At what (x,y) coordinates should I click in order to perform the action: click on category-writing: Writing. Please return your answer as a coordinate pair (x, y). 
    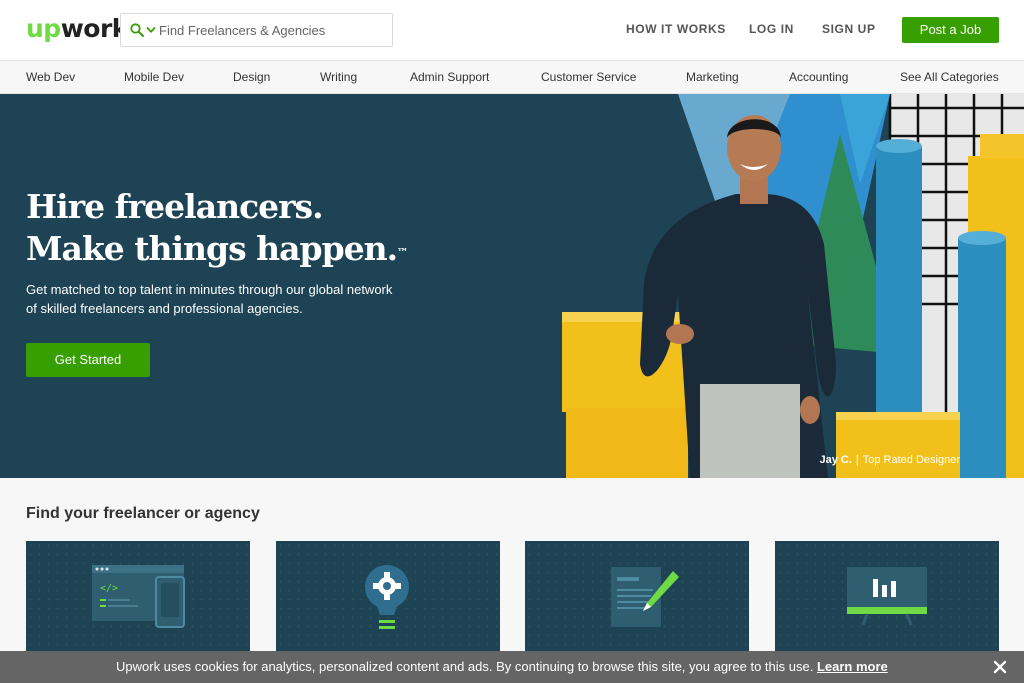
    Looking at the image, I should click on (338, 77).